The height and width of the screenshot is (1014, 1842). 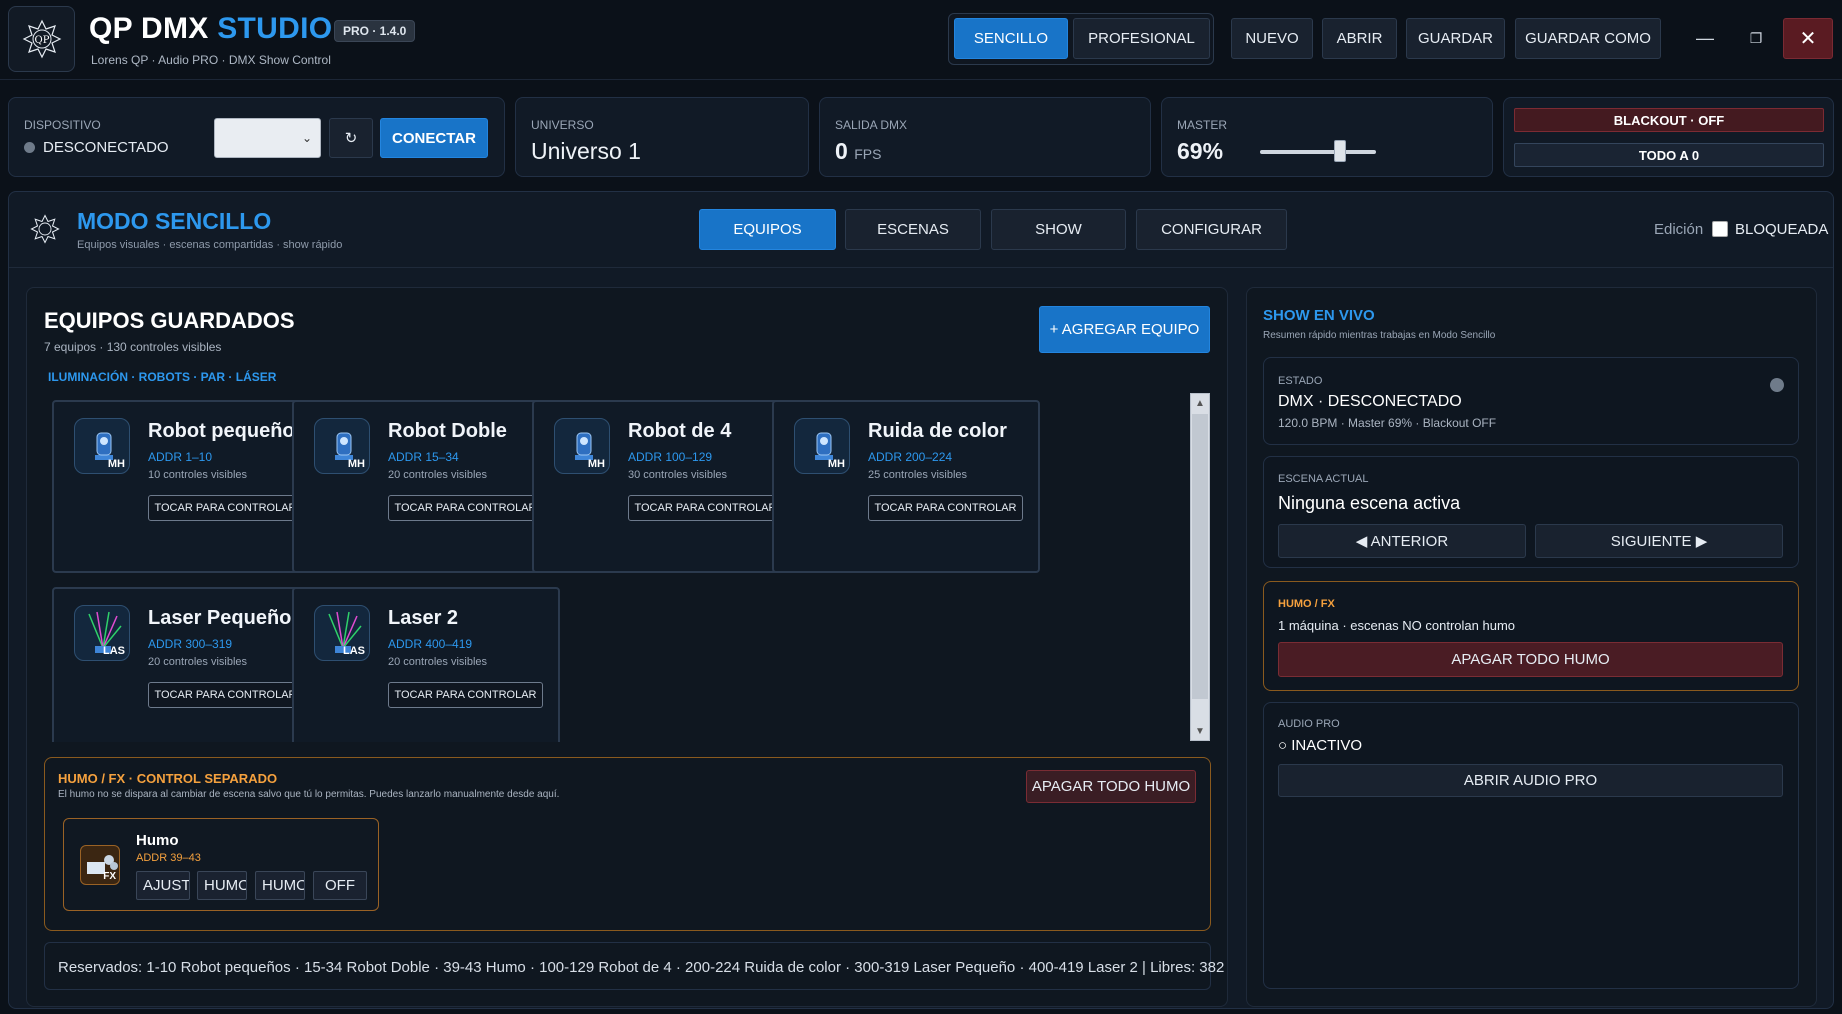 I want to click on equipment-addr: ADDR 15–34, so click(x=423, y=457).